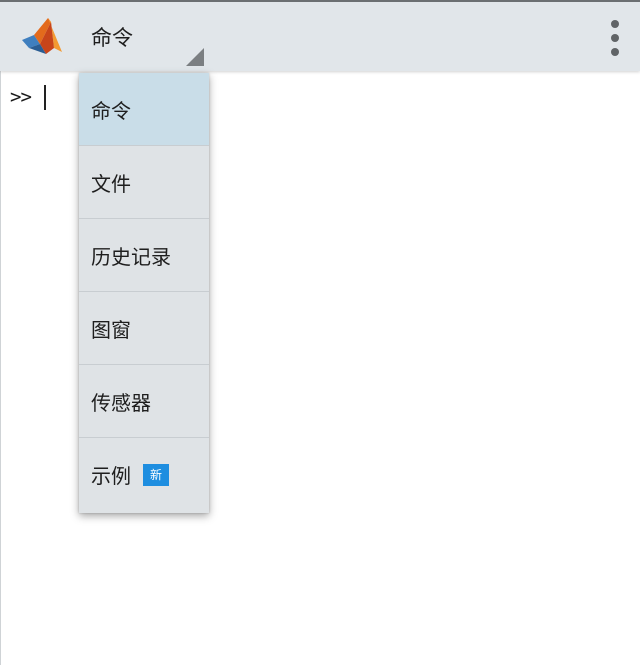 This screenshot has width=640, height=665. What do you see at coordinates (144, 328) in the screenshot?
I see `menu-item-figures: 图窗` at bounding box center [144, 328].